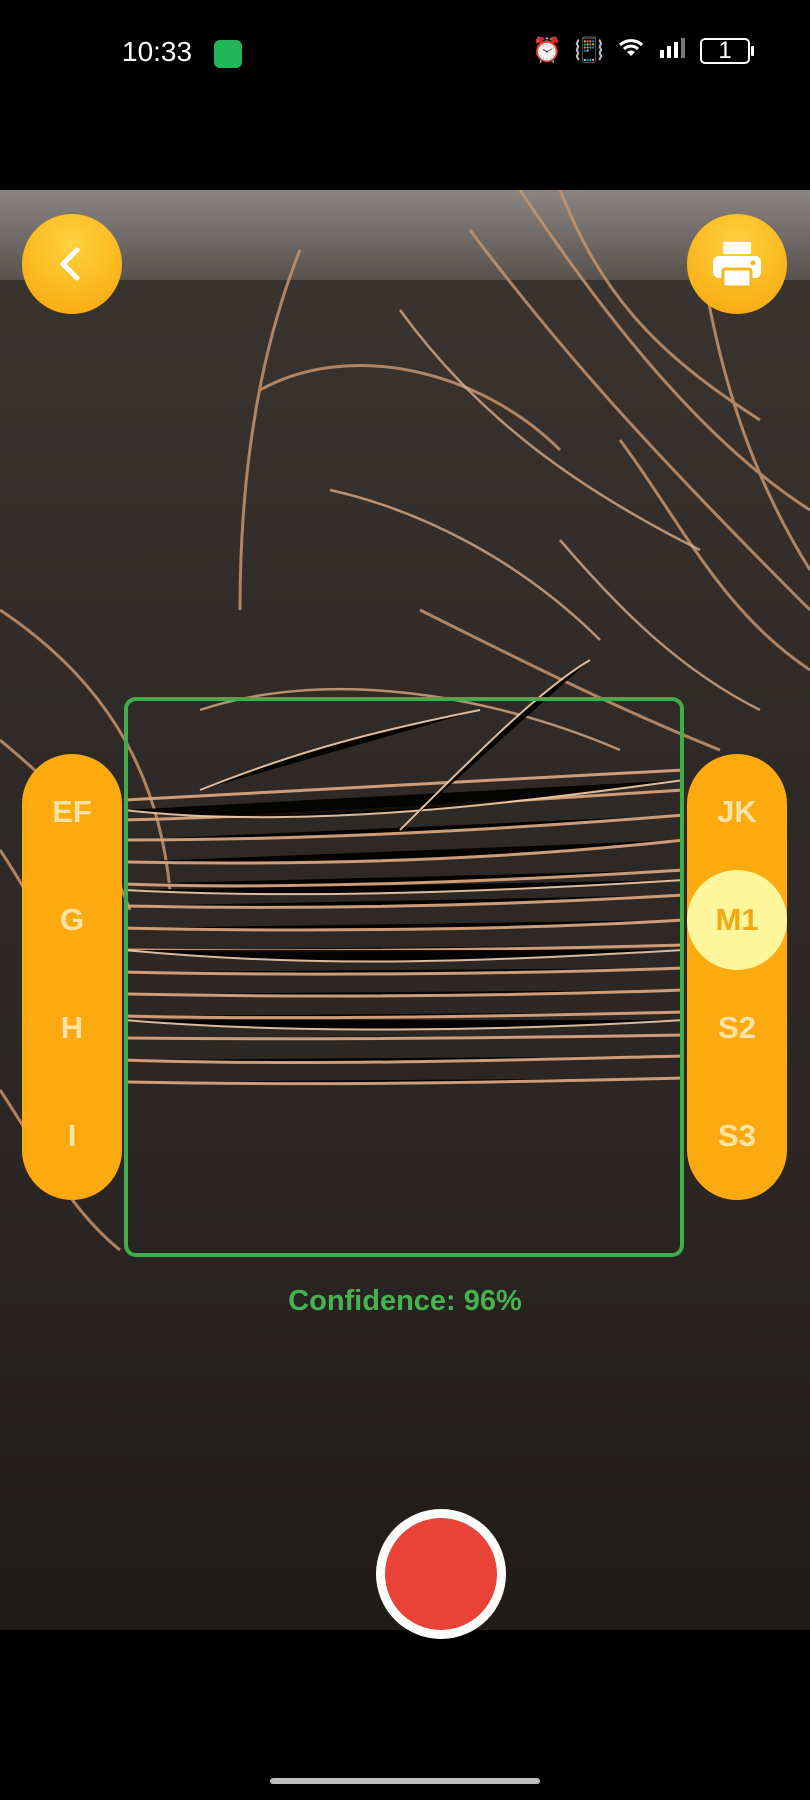 Image resolution: width=810 pixels, height=1800 pixels. Describe the element at coordinates (673, 50) in the screenshot. I see `signal-icon` at that location.